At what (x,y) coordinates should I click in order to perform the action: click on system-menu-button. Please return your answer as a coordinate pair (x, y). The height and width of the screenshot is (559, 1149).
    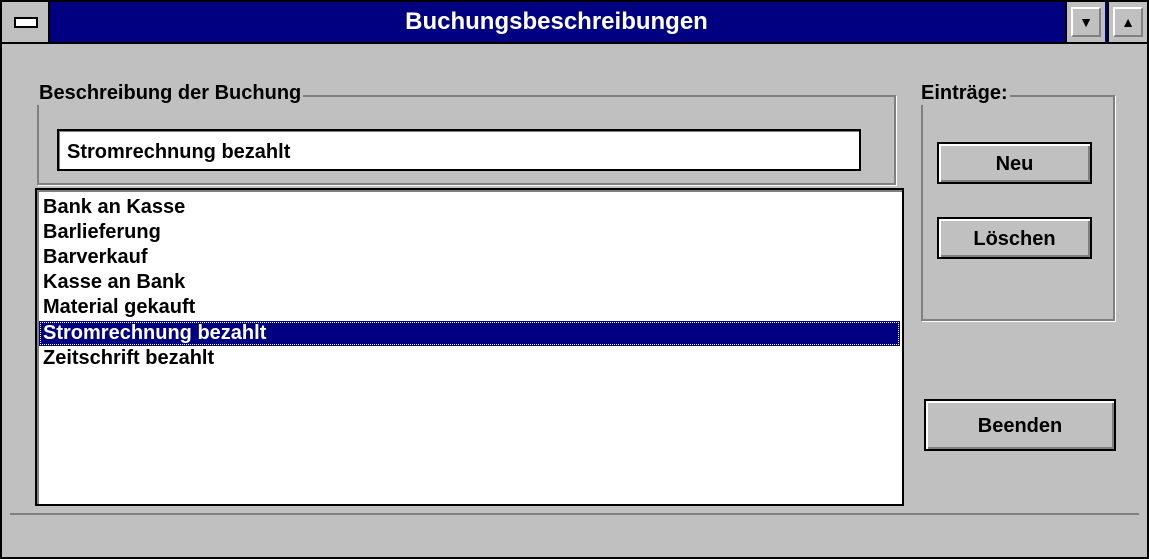
    Looking at the image, I should click on (26, 22).